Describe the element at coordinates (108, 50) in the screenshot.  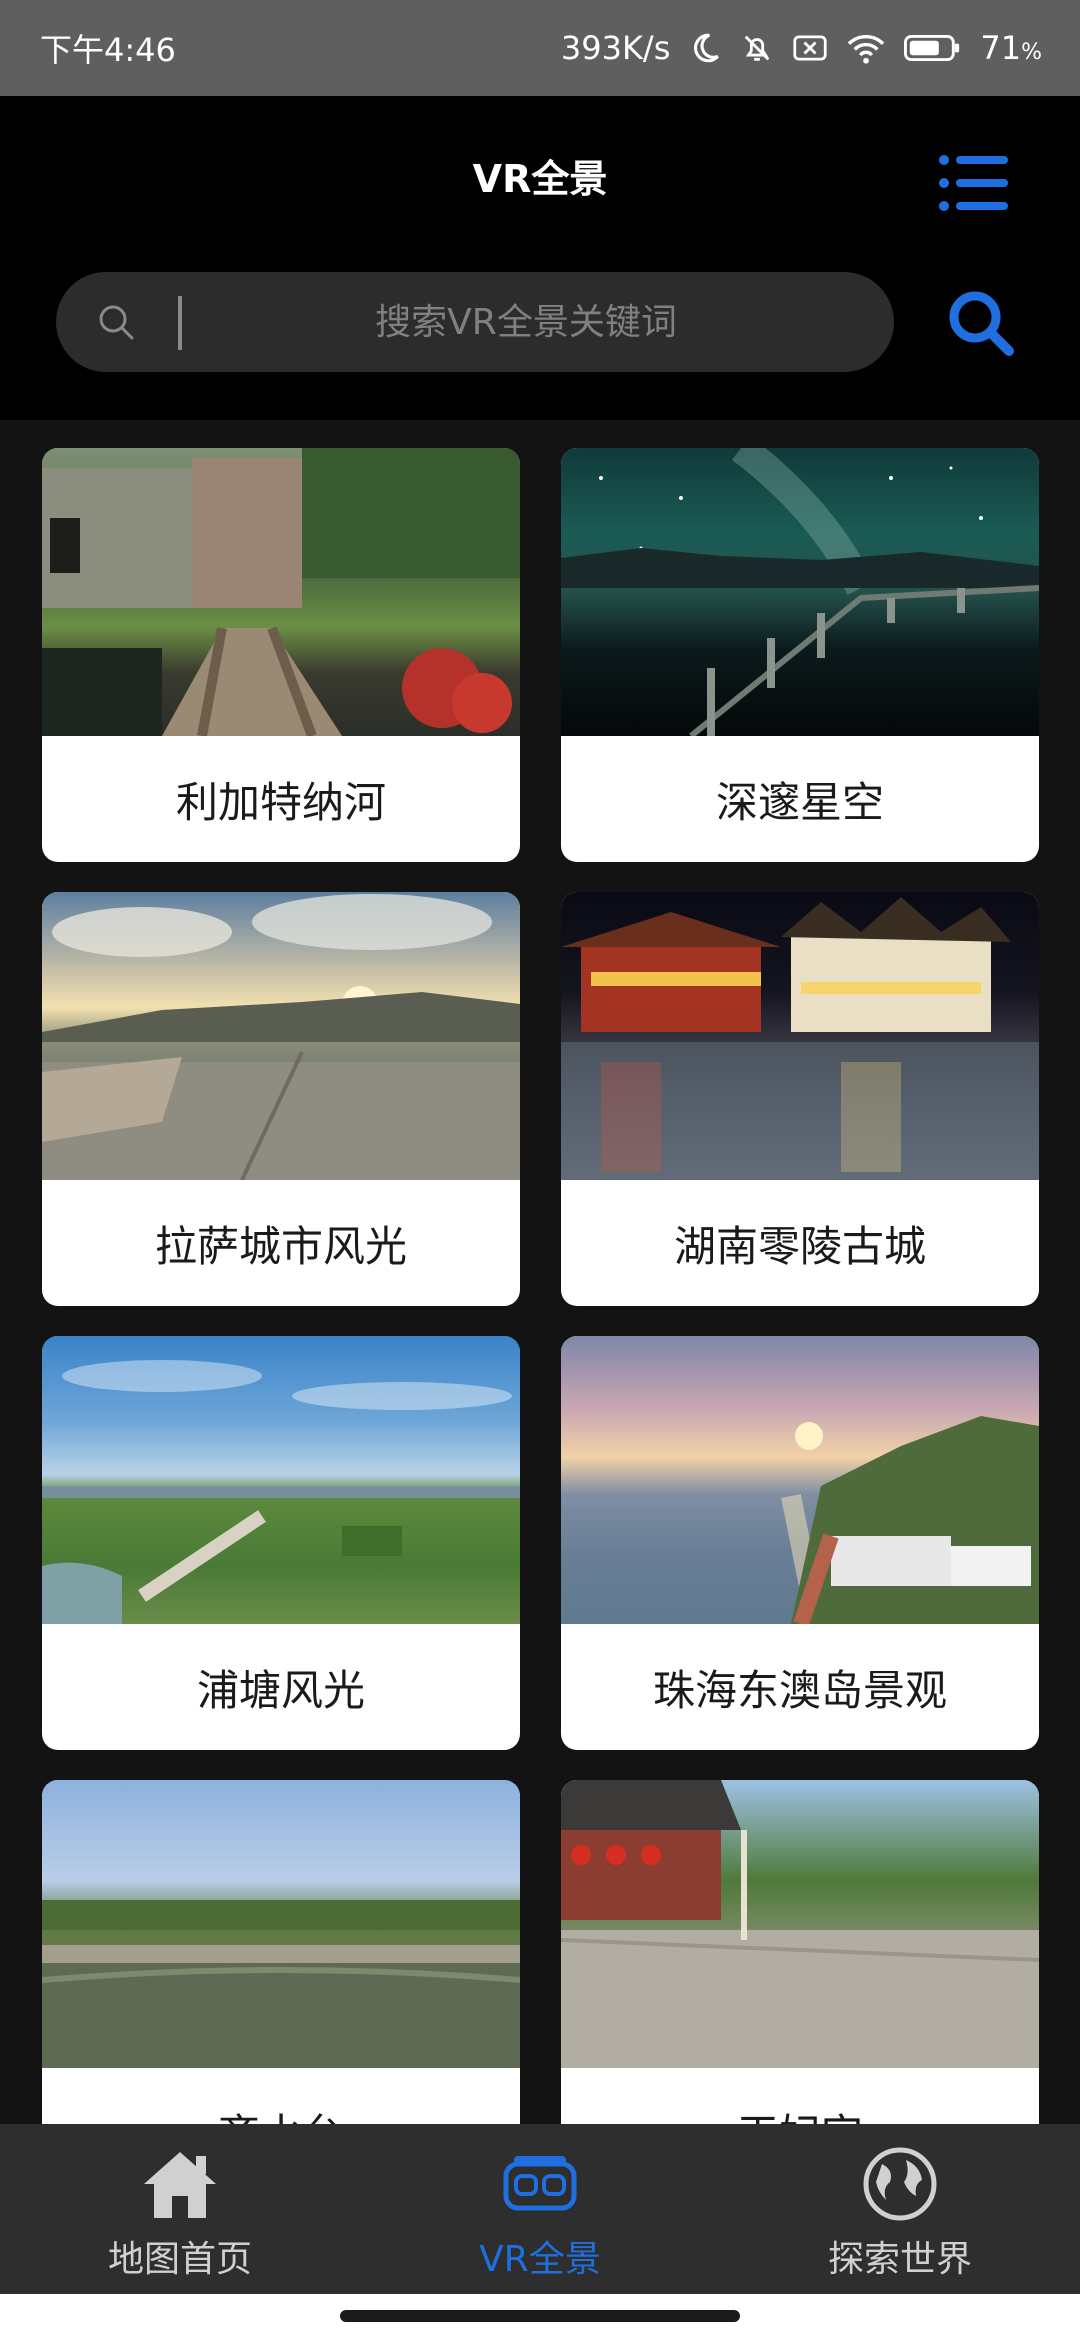
I see `status-time: 下午4:46` at that location.